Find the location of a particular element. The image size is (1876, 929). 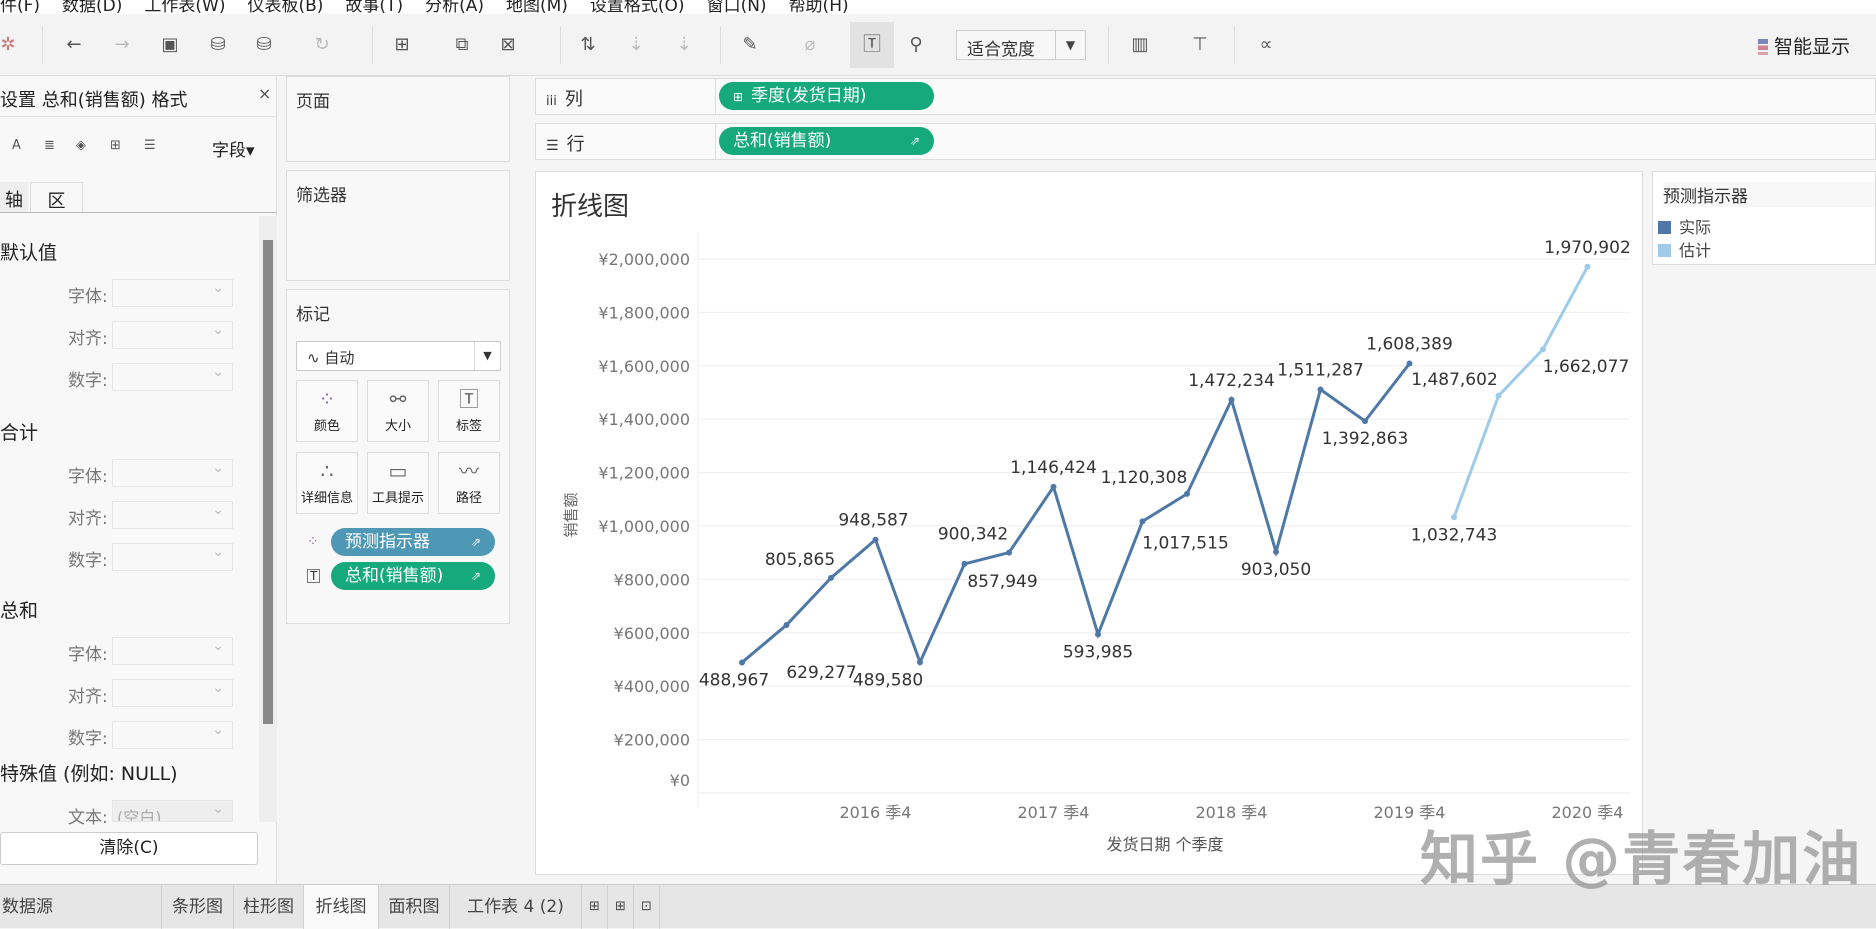

new-story-icon: ⊡ is located at coordinates (647, 907).